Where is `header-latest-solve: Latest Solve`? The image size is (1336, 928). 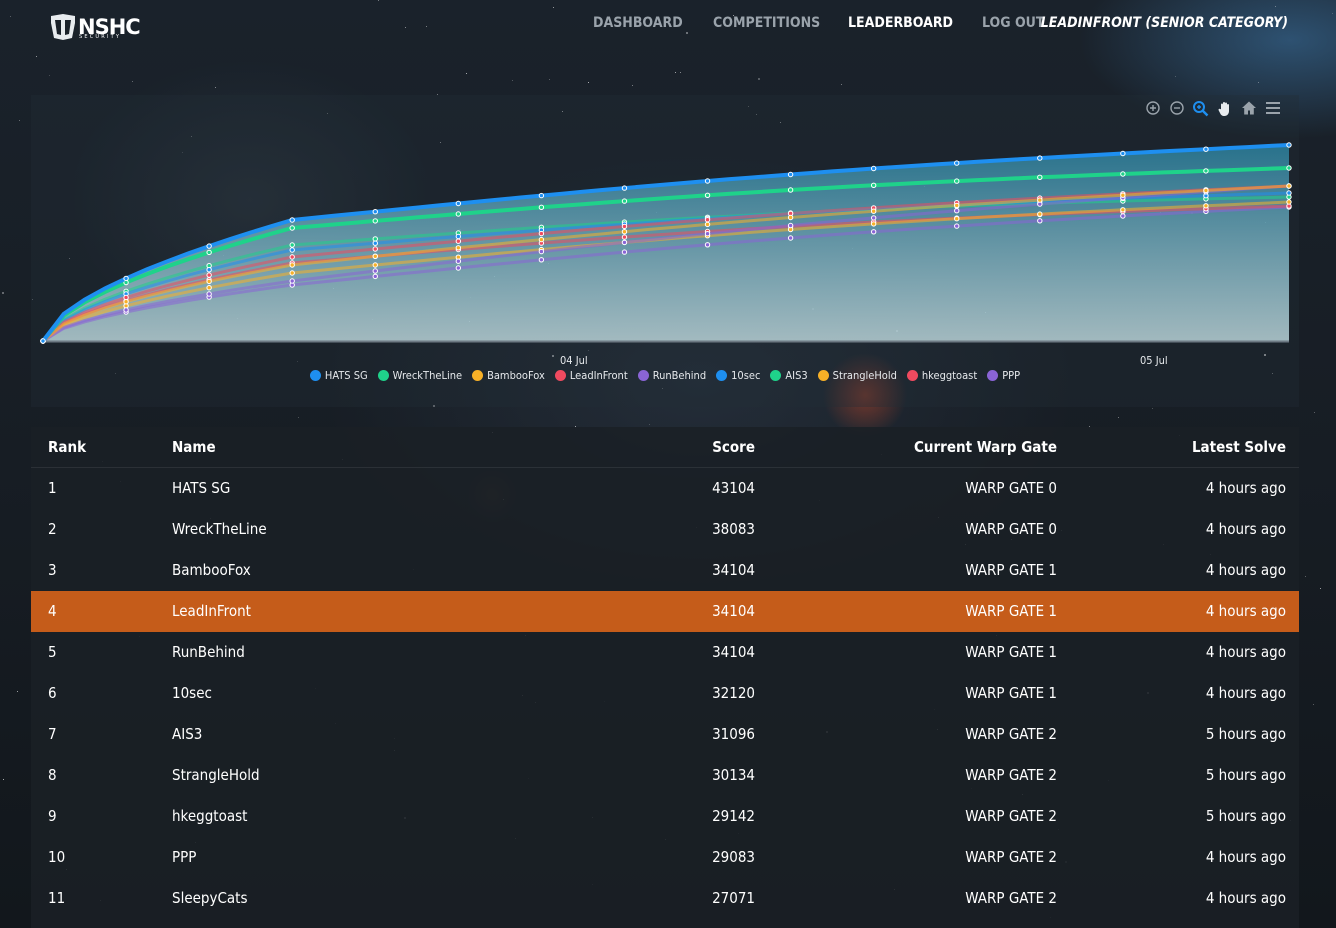 header-latest-solve: Latest Solve is located at coordinates (1239, 447).